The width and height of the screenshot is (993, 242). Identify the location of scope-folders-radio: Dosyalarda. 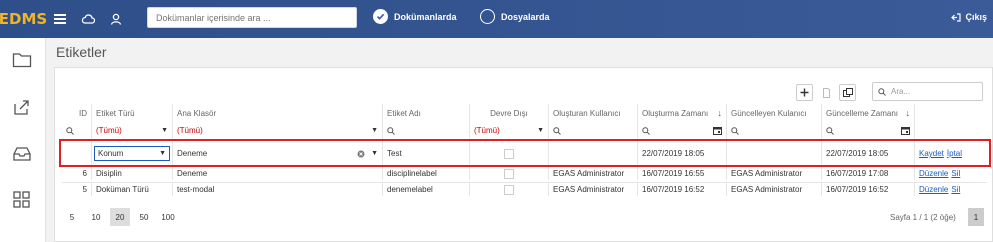
(515, 16).